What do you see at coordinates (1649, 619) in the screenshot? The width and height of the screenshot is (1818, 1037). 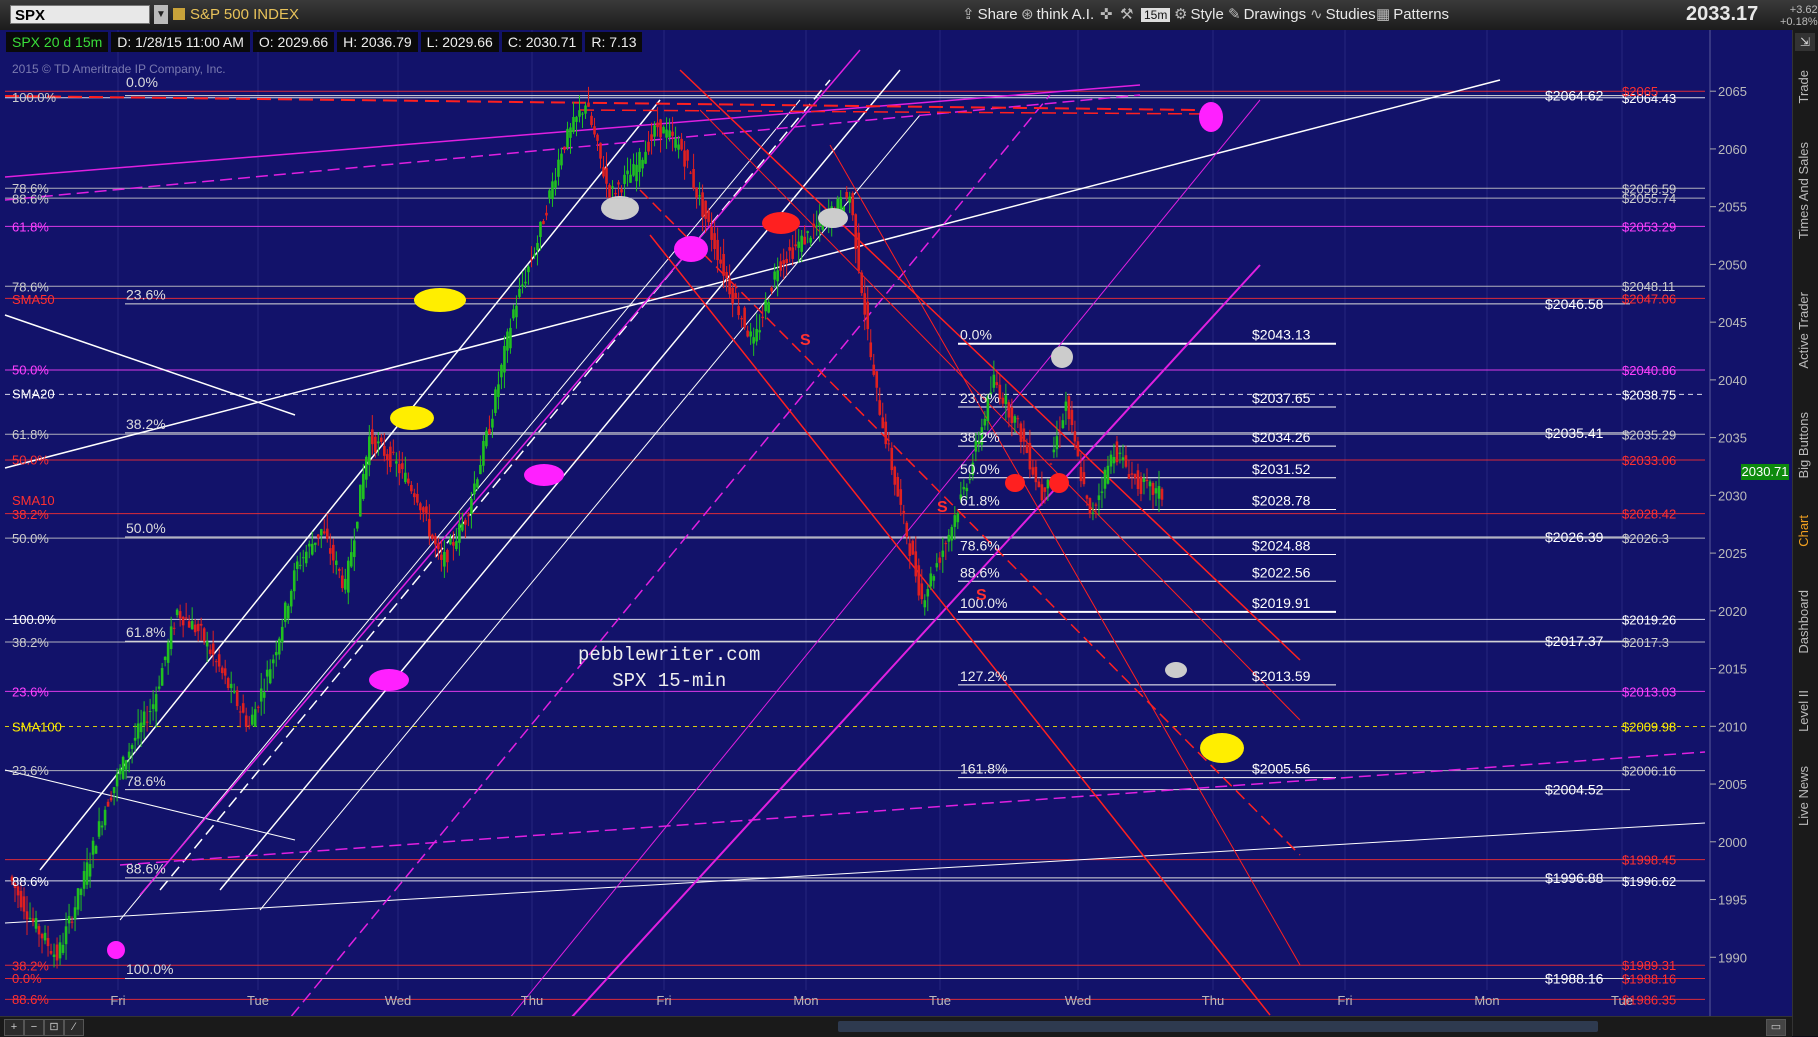 I see `right-price-label: $2019.26` at bounding box center [1649, 619].